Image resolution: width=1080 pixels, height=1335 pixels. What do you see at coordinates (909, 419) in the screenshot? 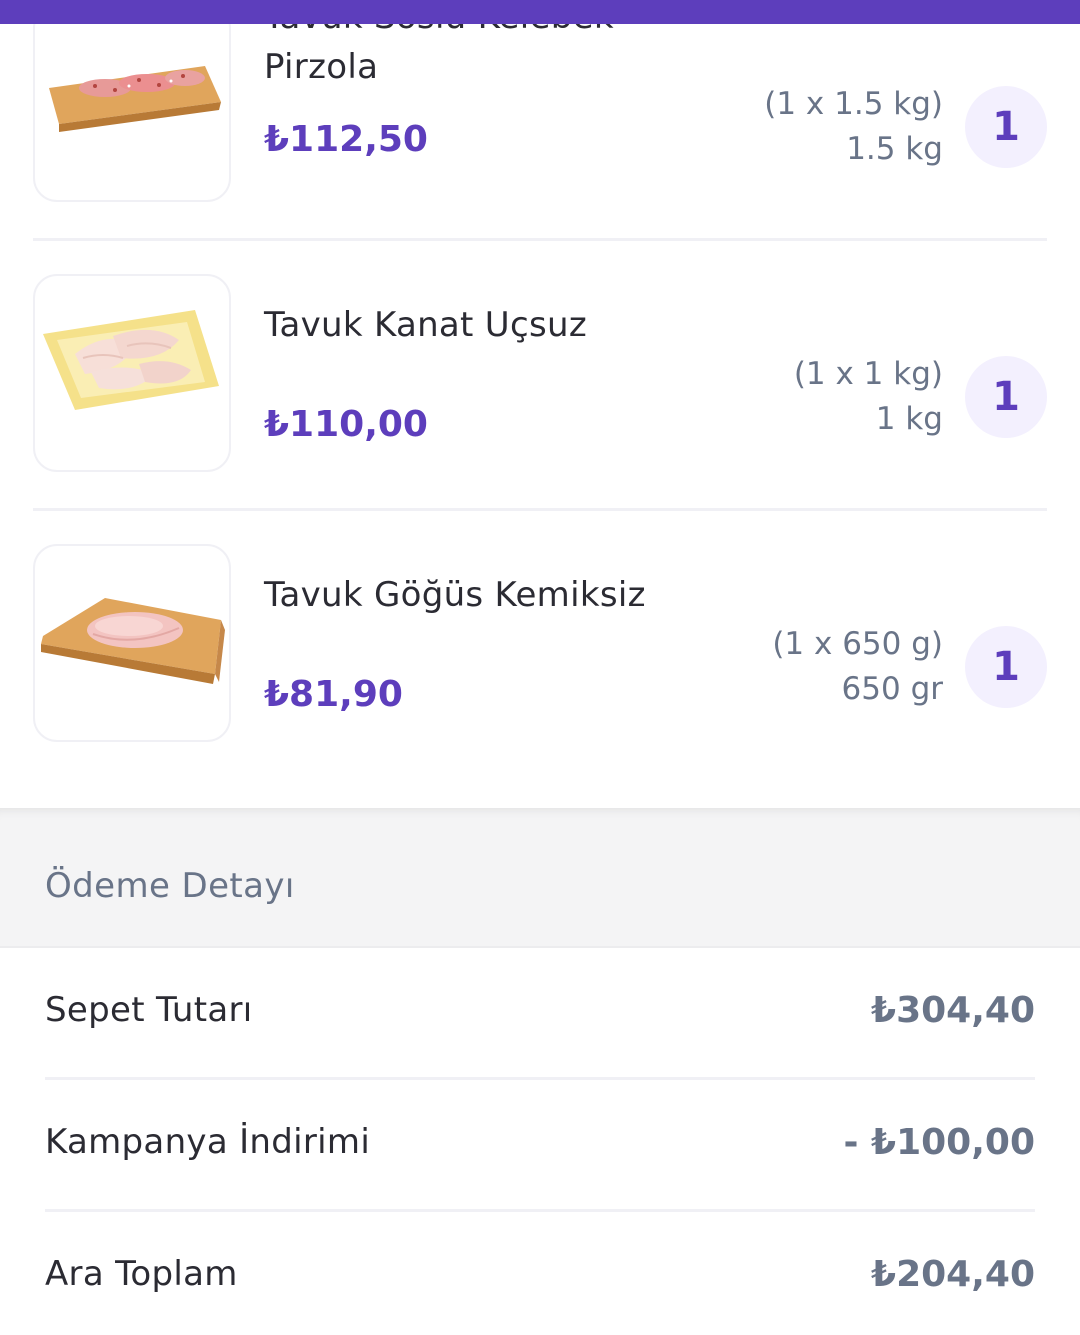
I see `total-amount: 1 kg` at bounding box center [909, 419].